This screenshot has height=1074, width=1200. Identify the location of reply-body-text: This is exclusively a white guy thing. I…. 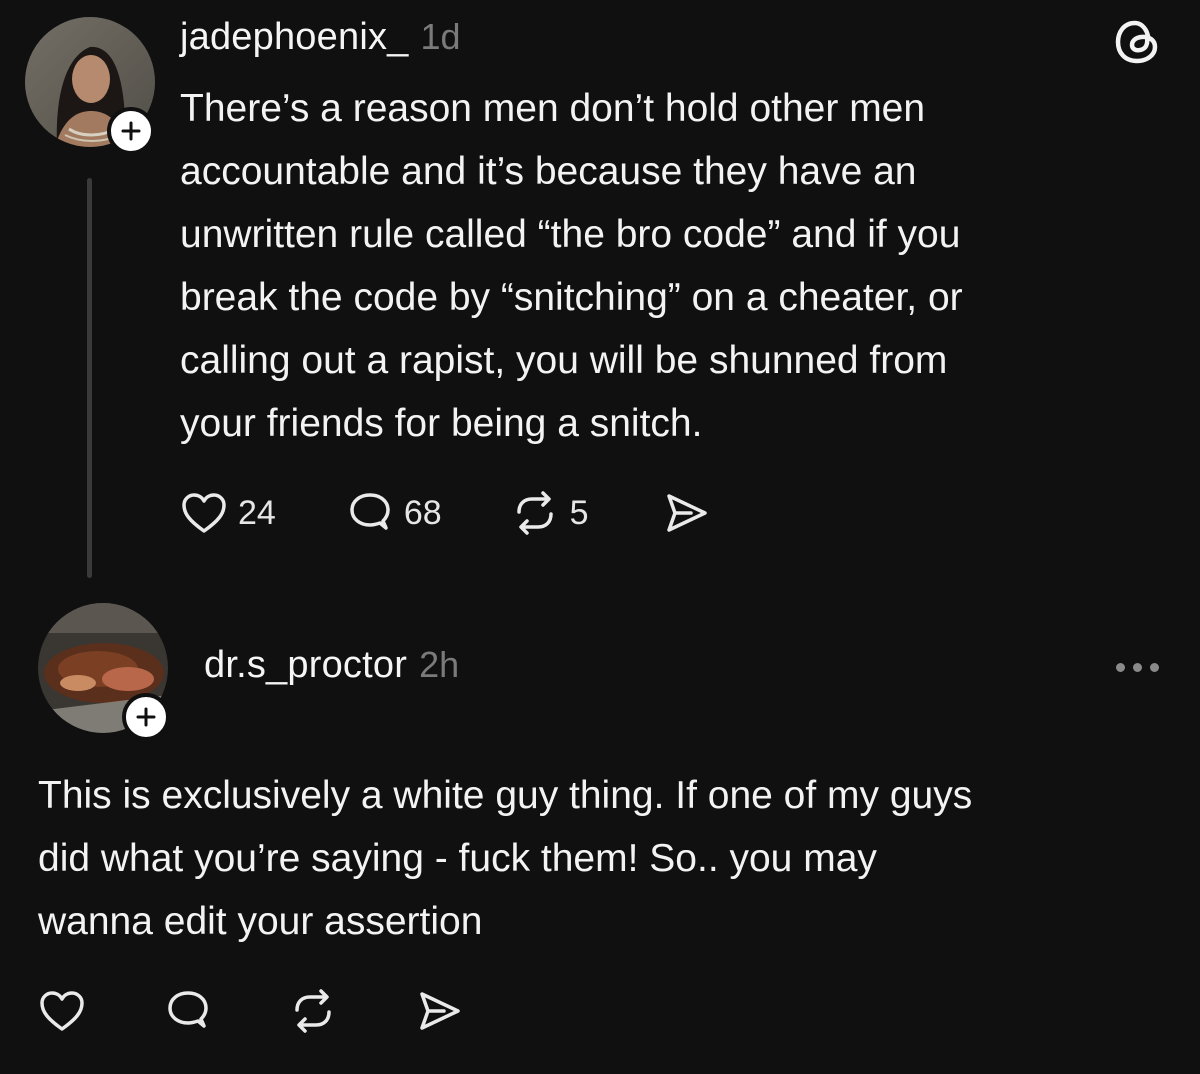
(505, 858).